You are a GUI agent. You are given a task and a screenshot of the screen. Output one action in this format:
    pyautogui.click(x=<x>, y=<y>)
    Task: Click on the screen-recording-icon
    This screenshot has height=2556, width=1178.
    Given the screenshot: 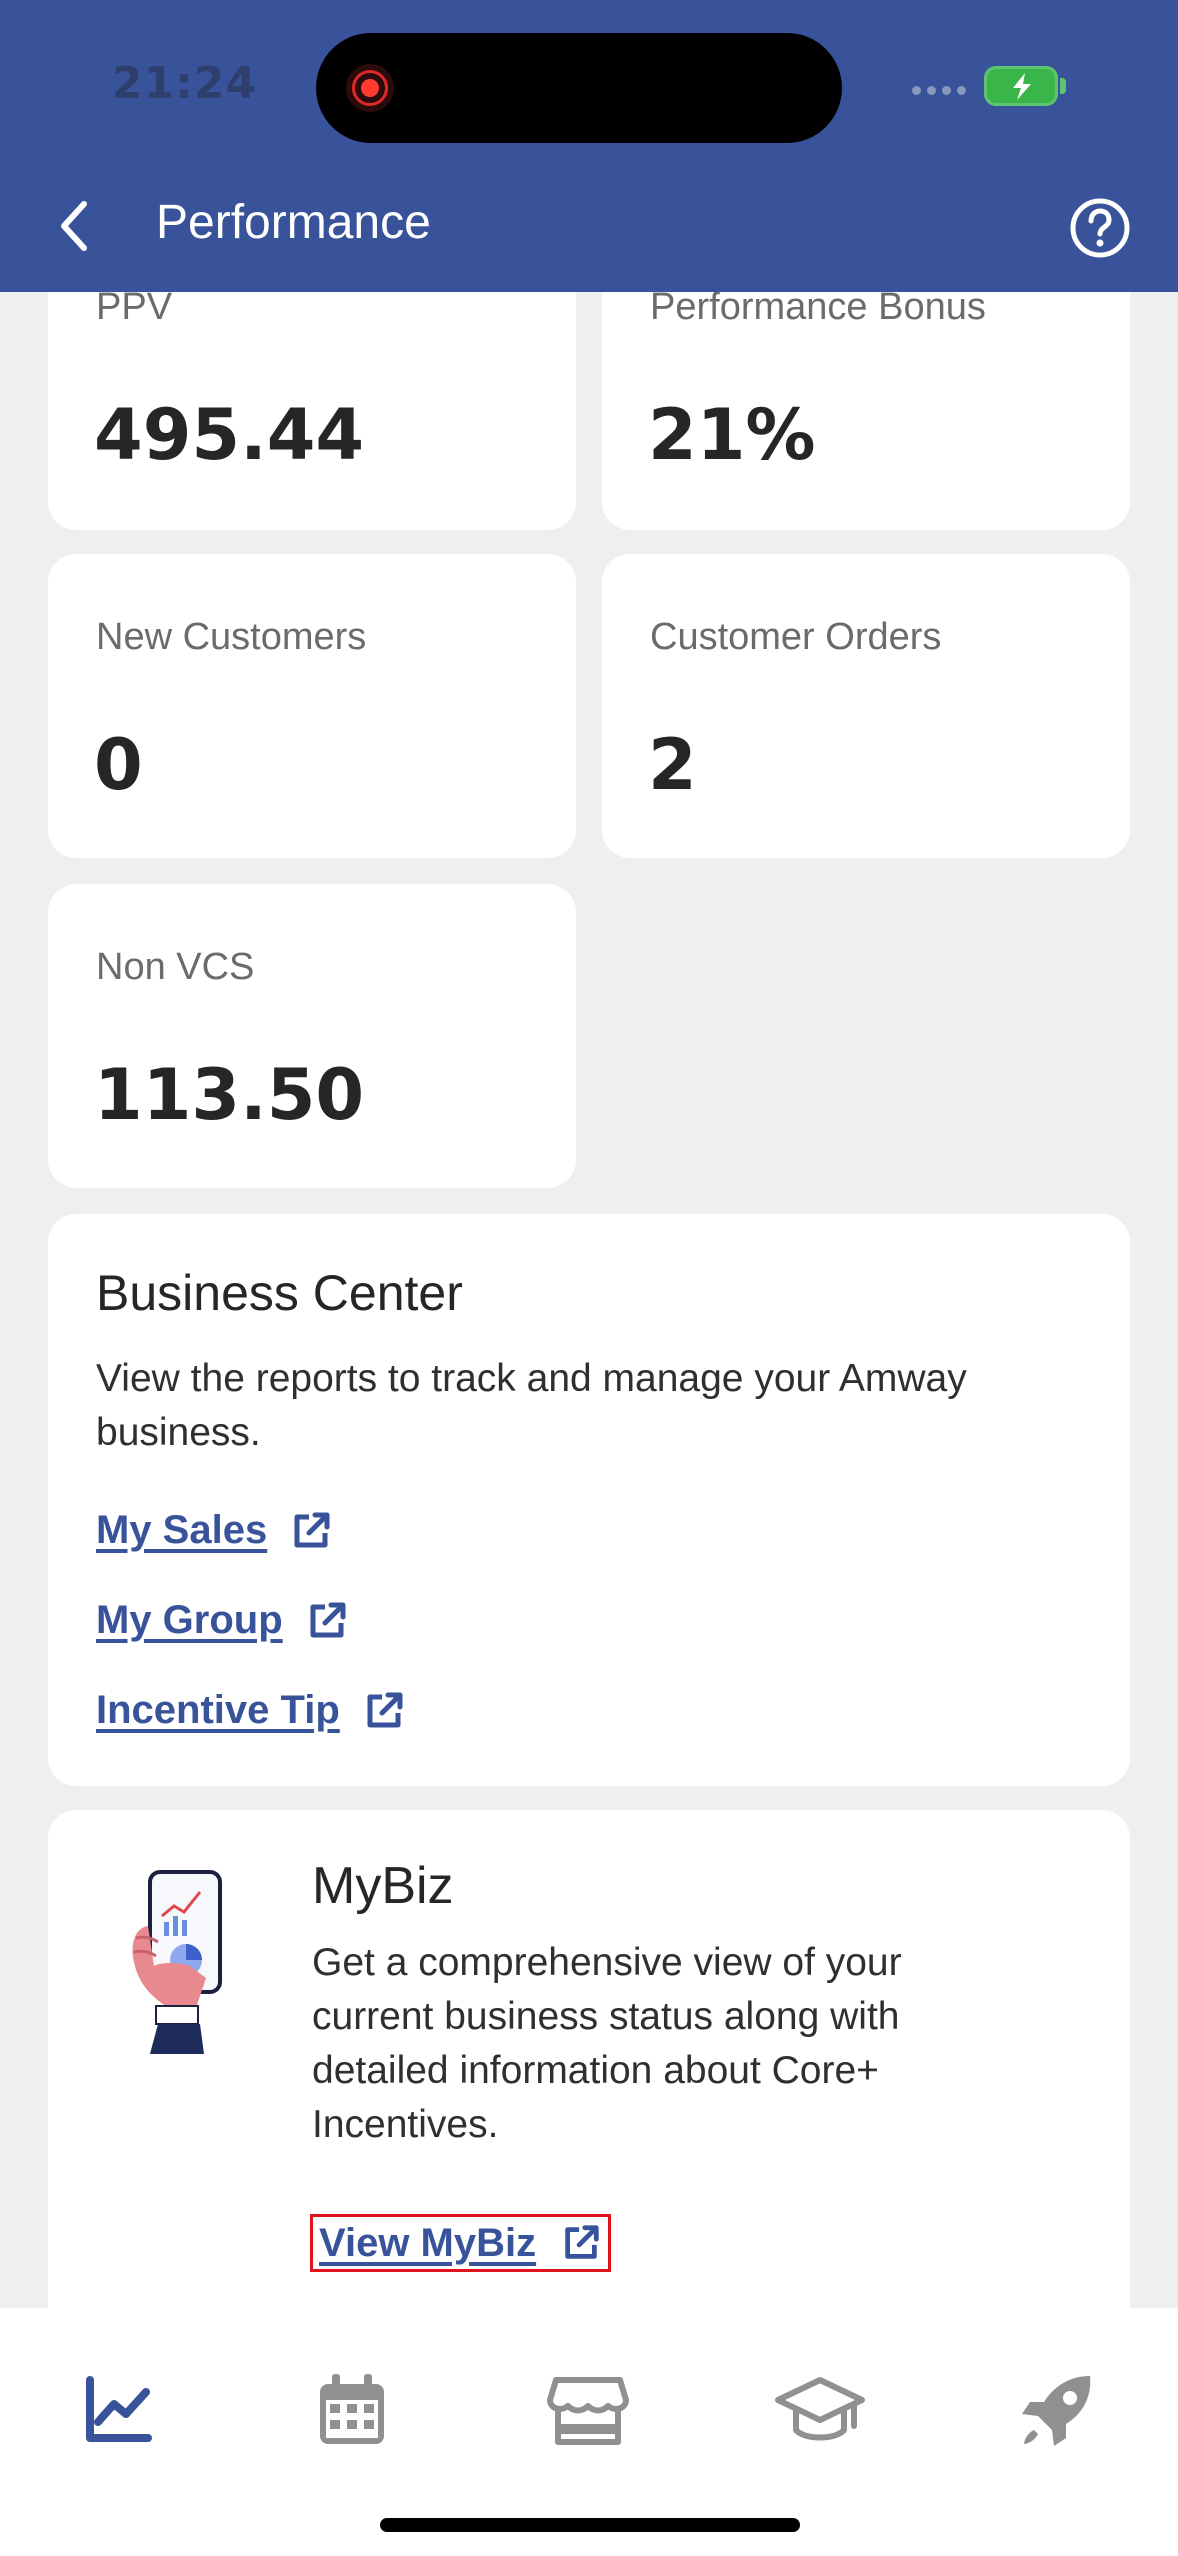 What is the action you would take?
    pyautogui.click(x=370, y=88)
    